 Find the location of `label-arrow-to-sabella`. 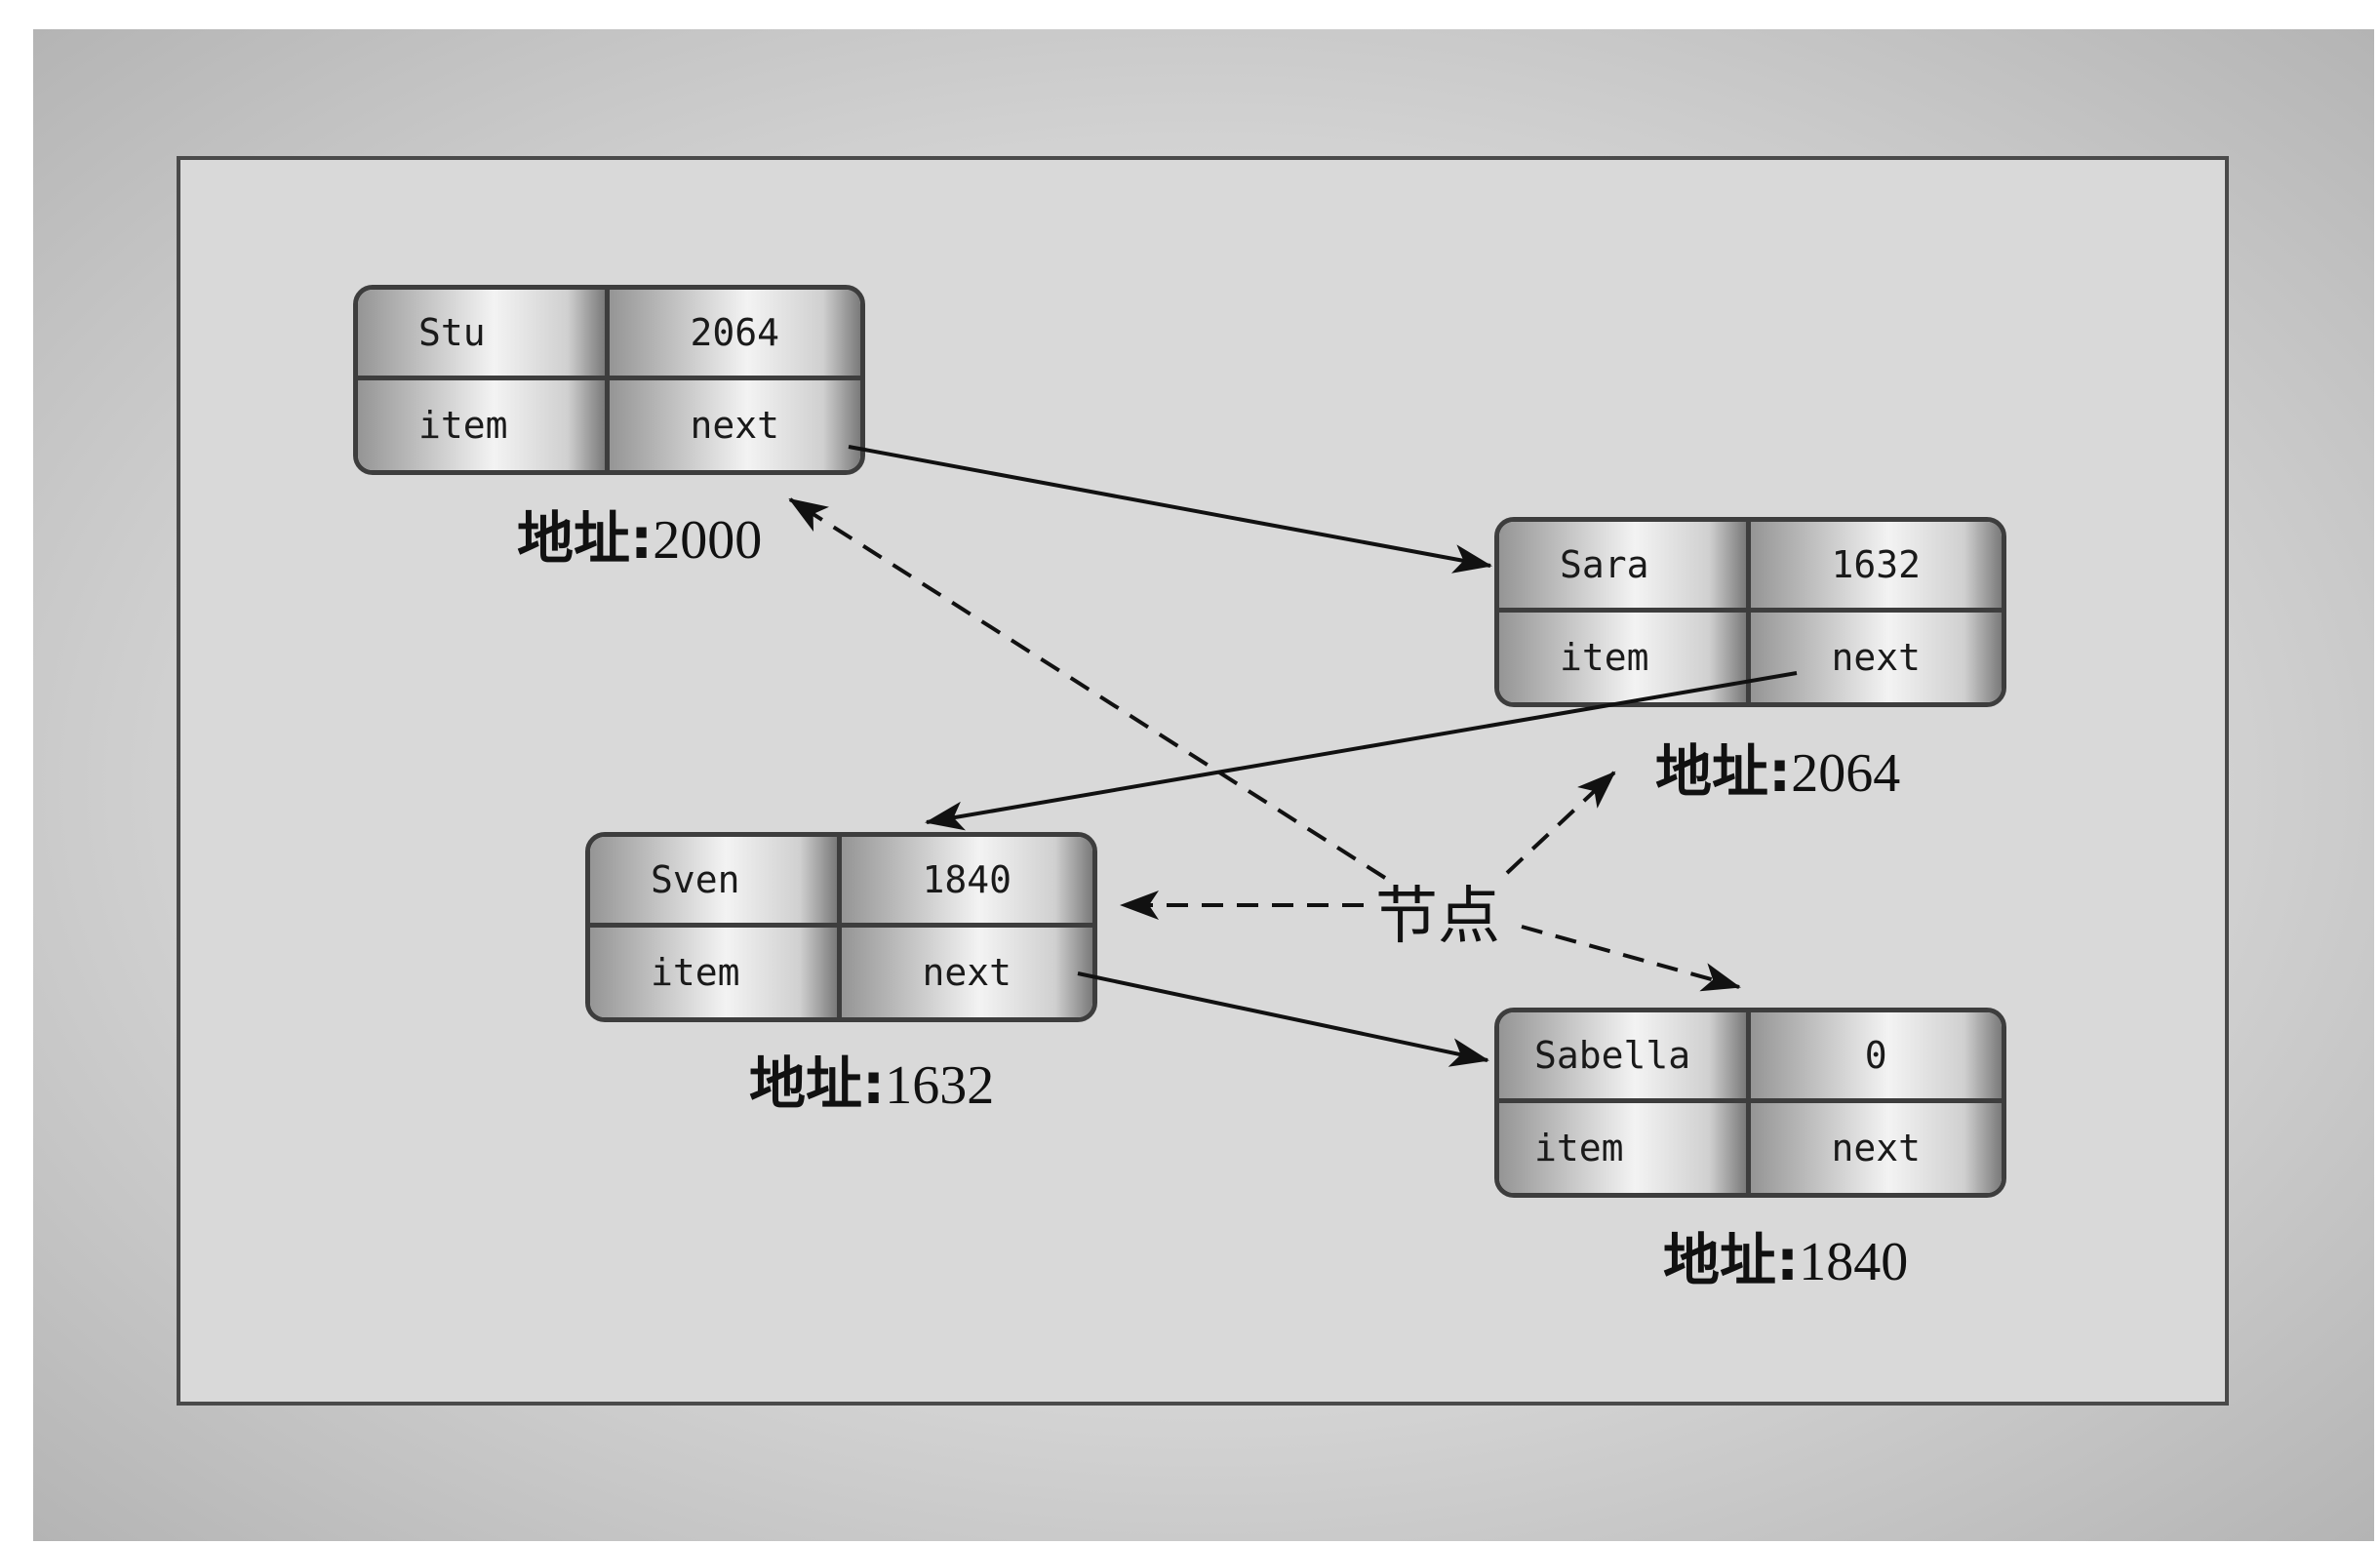

label-arrow-to-sabella is located at coordinates (1631, 958).